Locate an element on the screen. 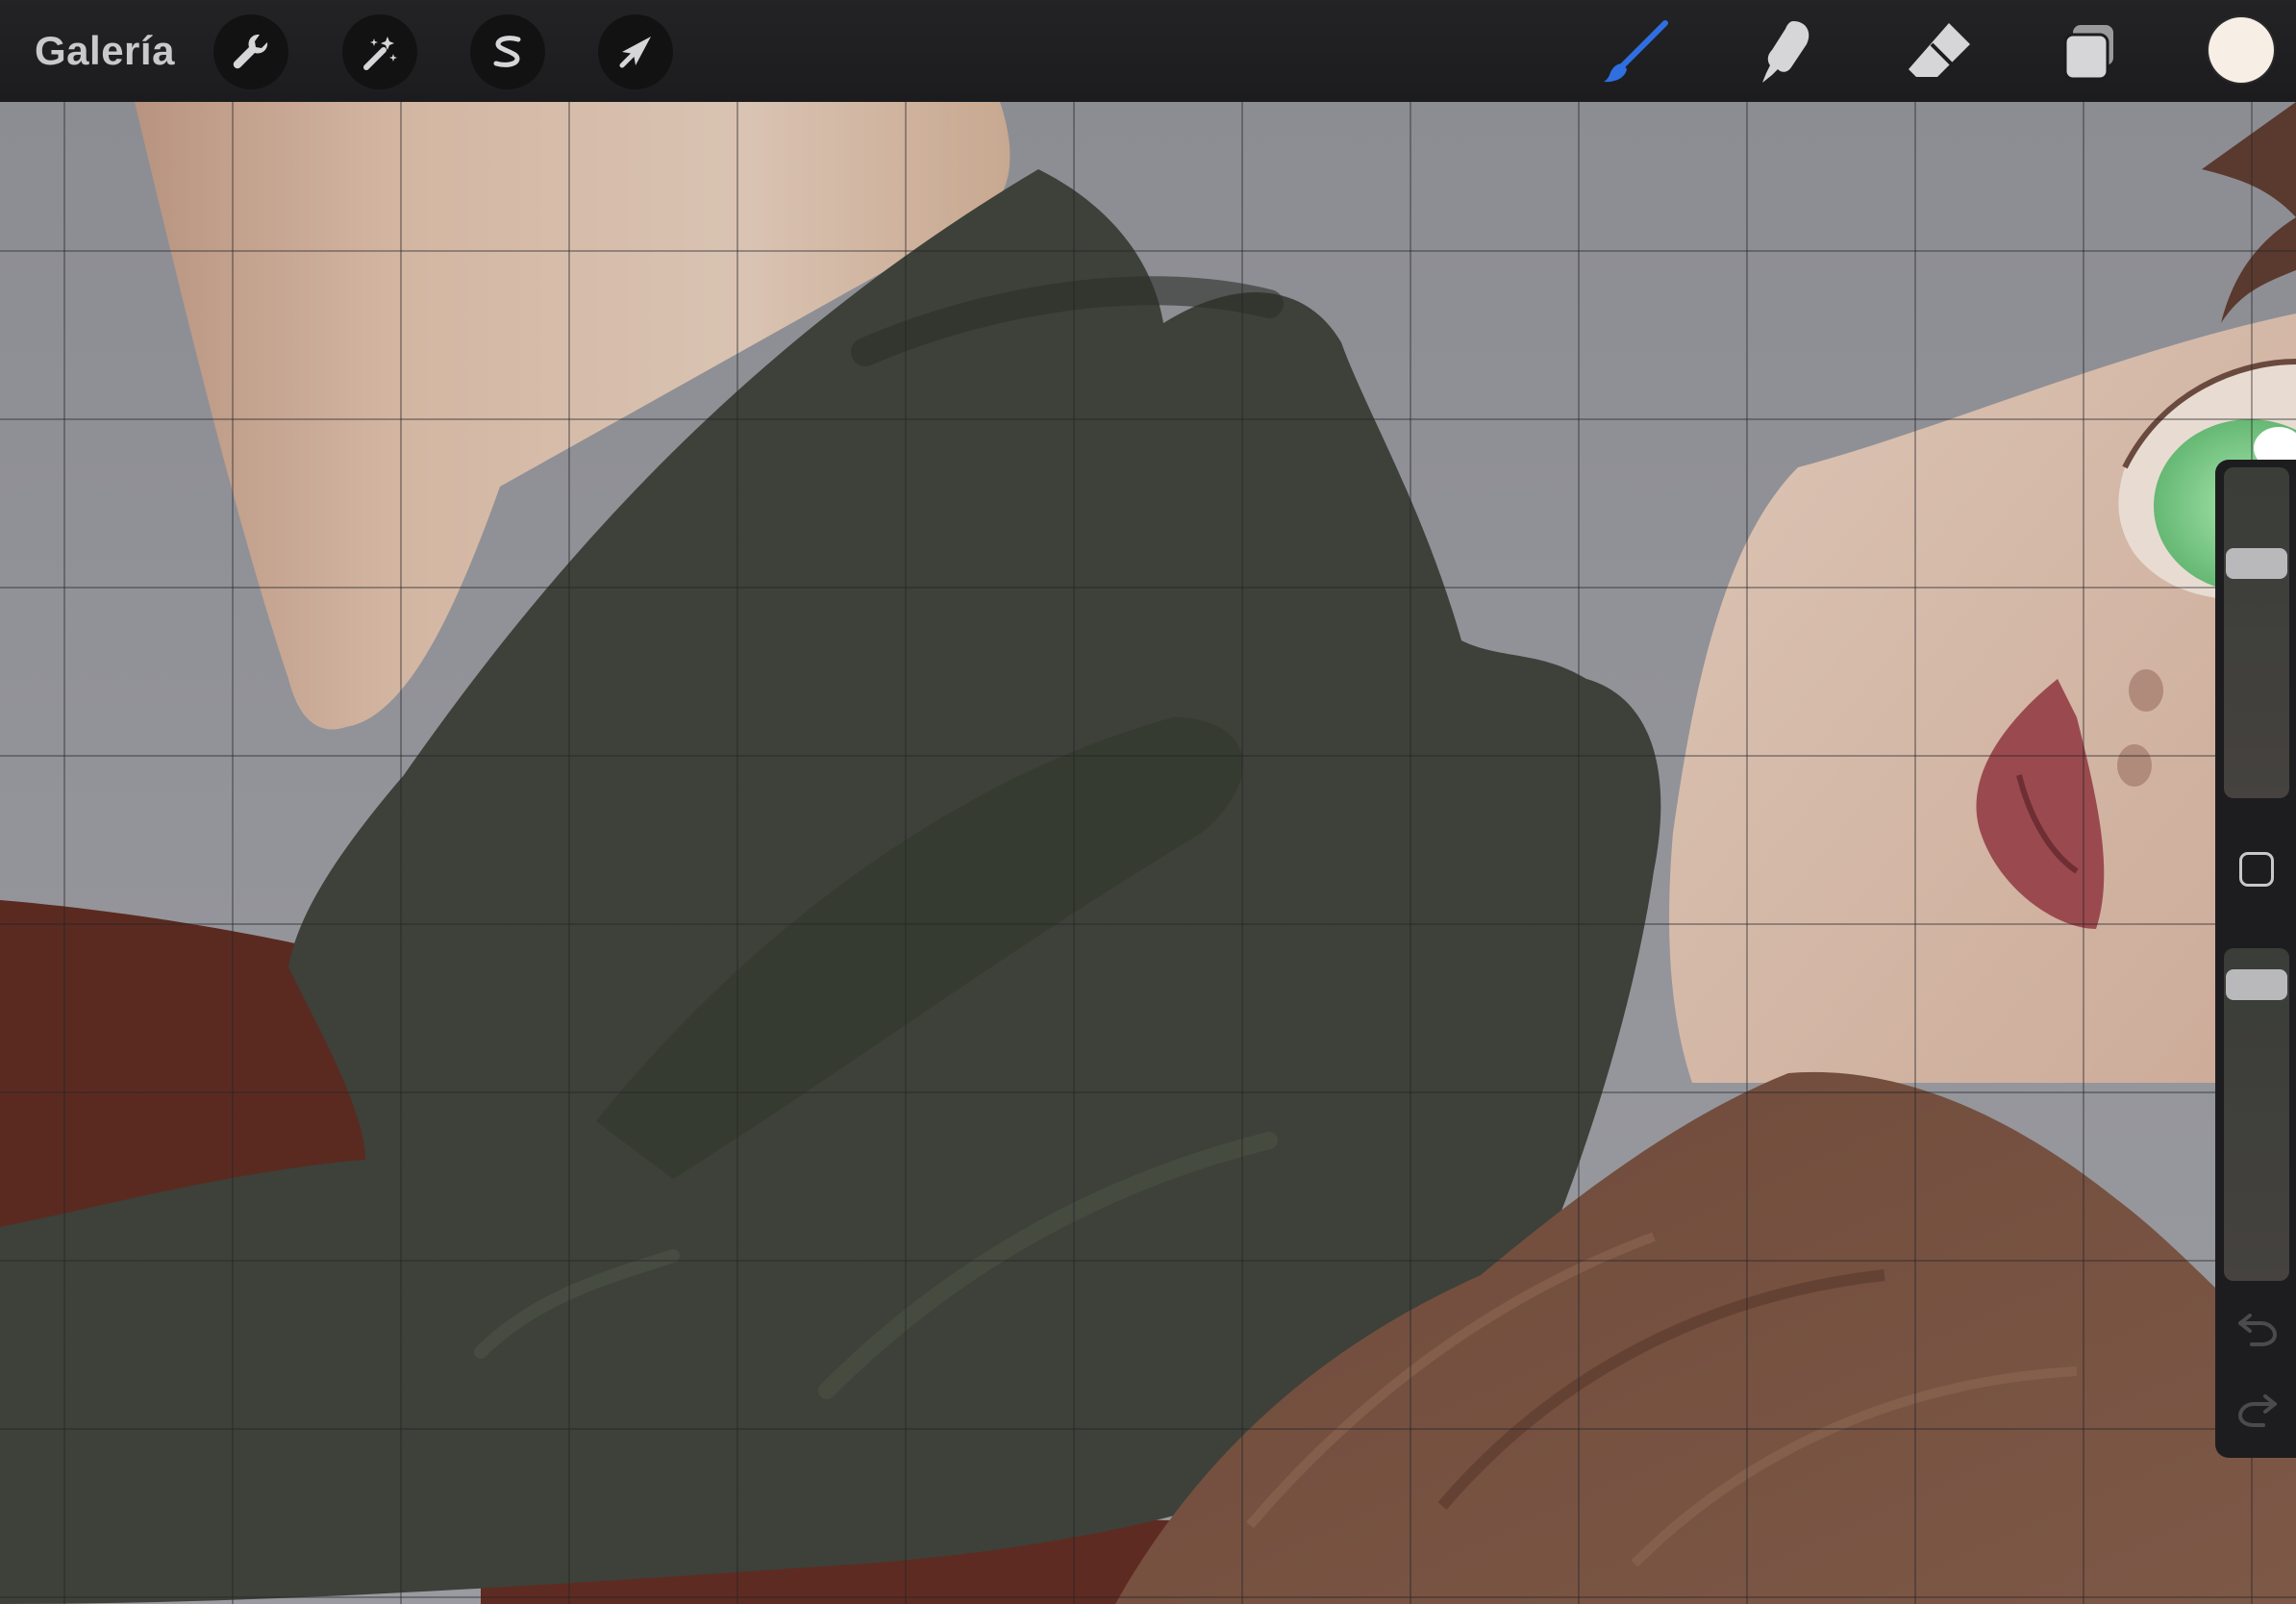  transform-button is located at coordinates (635, 51).